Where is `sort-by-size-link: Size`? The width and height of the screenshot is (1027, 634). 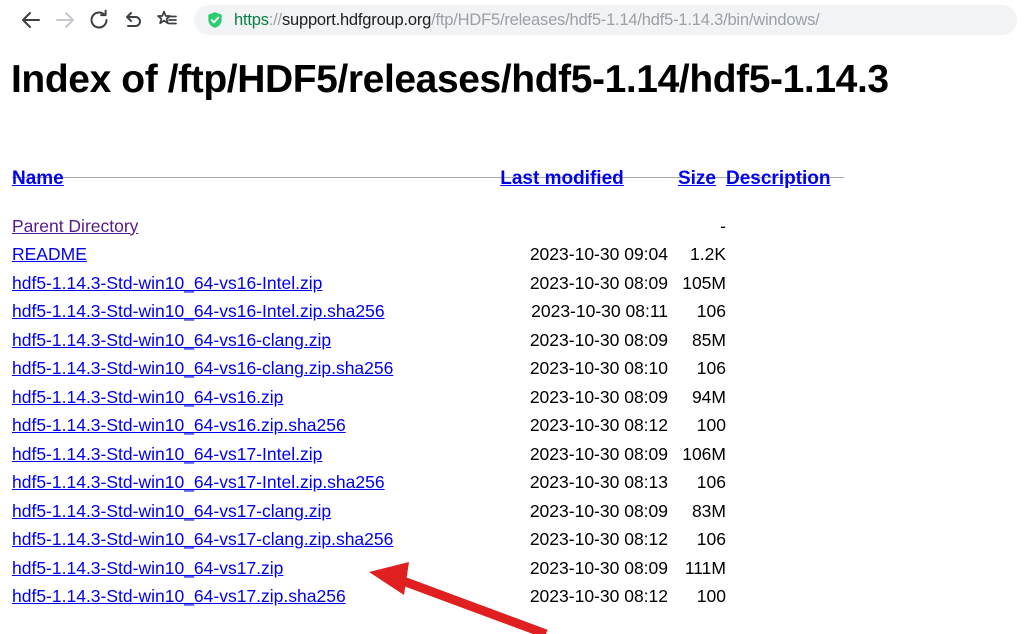 sort-by-size-link: Size is located at coordinates (697, 178).